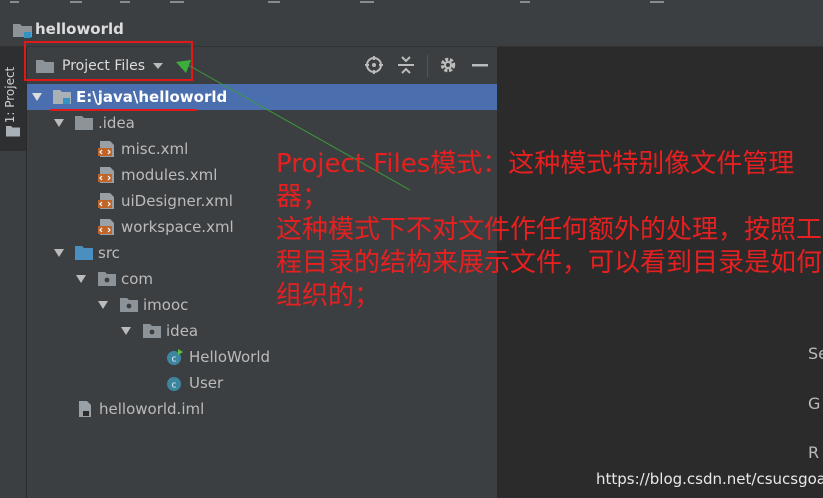  I want to click on tree-item-user-class: c User, so click(262, 383).